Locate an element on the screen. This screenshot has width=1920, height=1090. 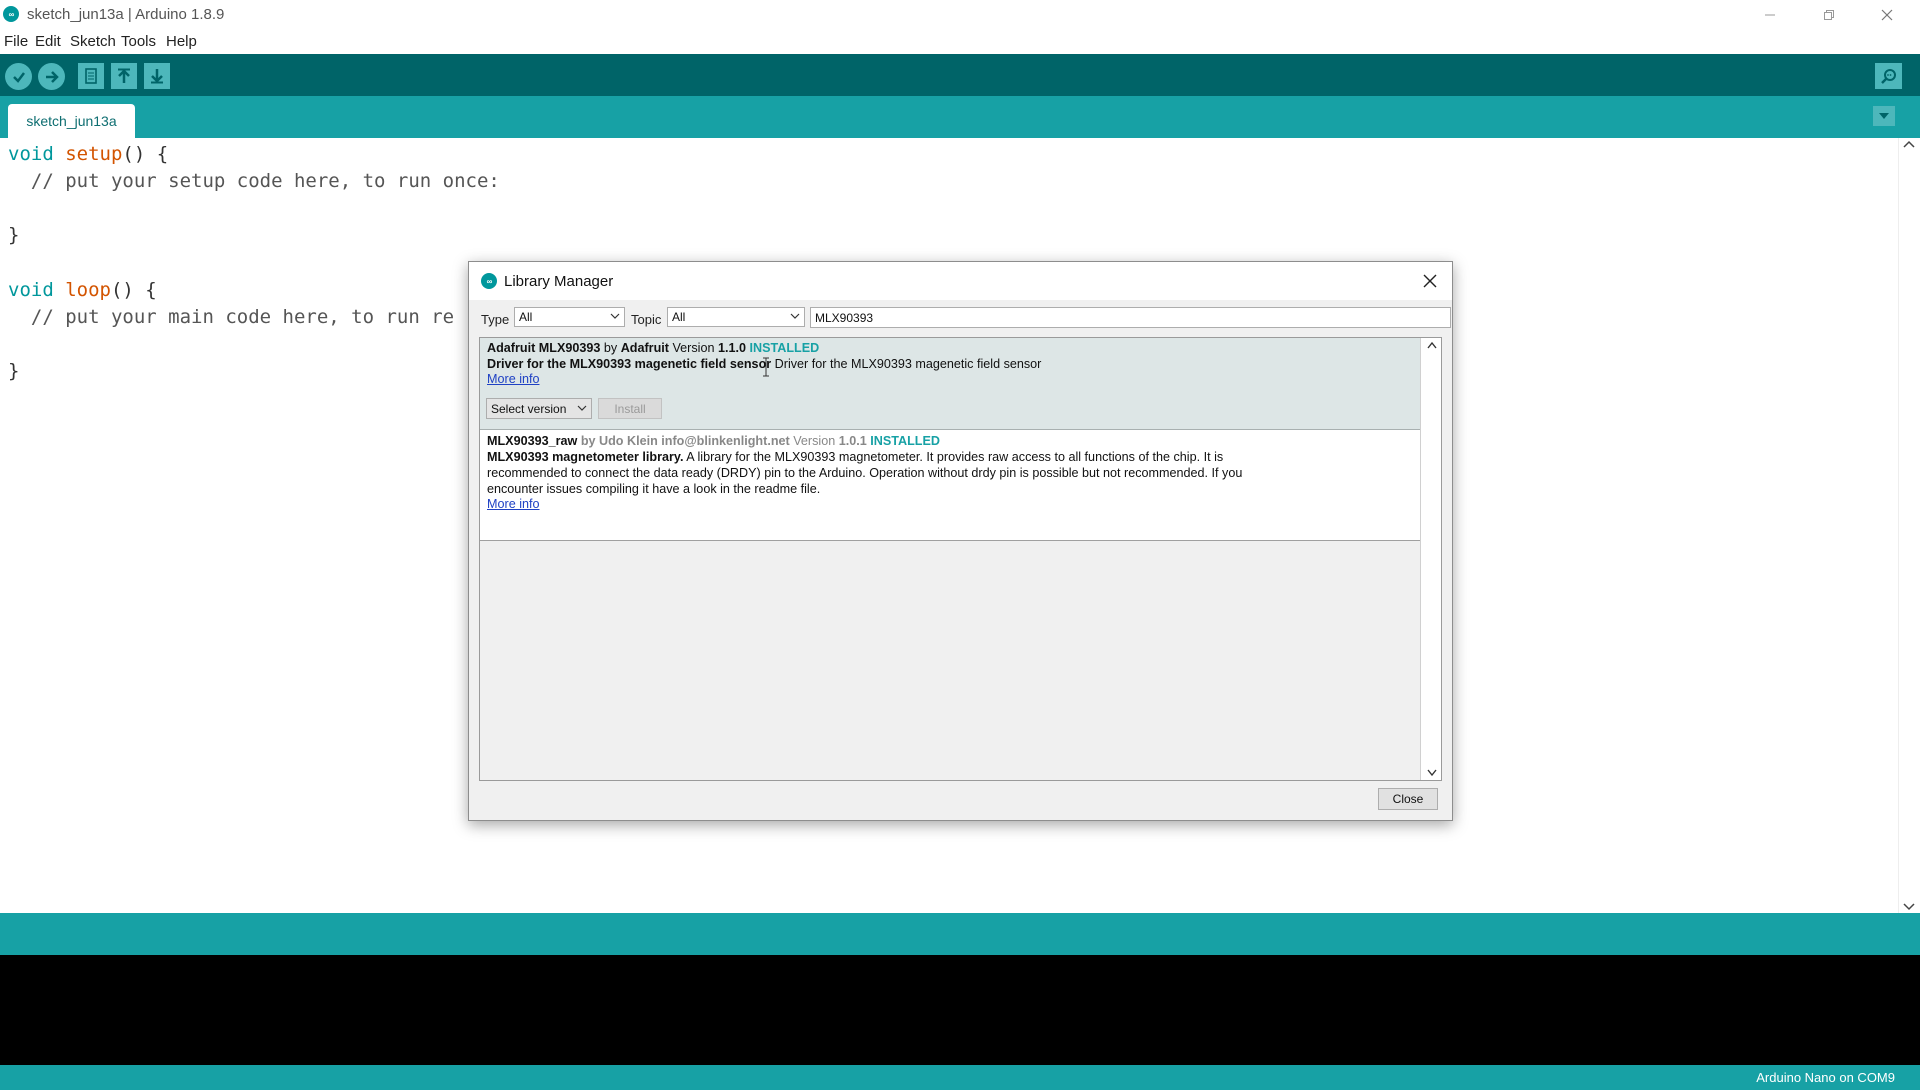
status-footer: Arduino Nano on COM9 is located at coordinates (960, 1077).